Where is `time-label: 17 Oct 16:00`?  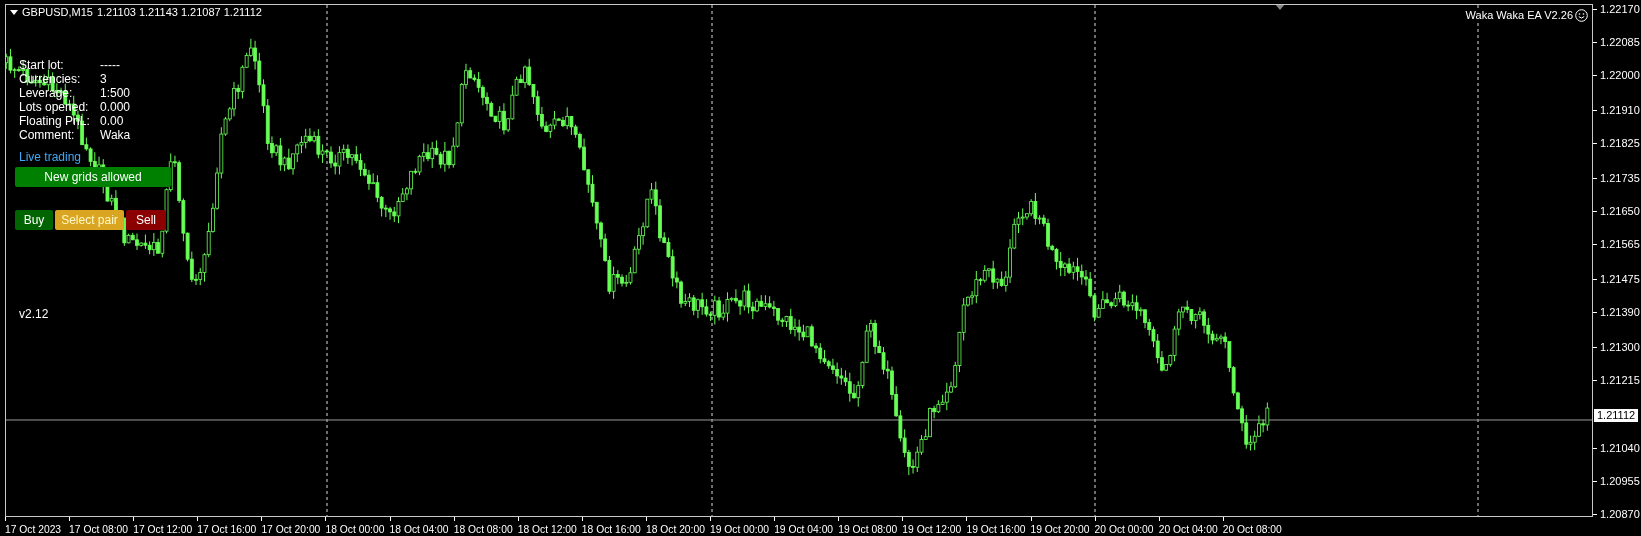 time-label: 17 Oct 16:00 is located at coordinates (227, 529).